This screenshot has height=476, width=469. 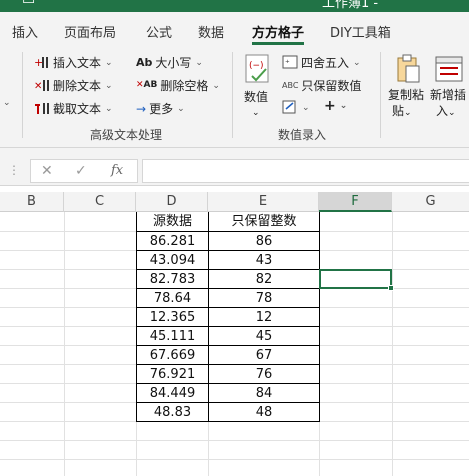 I want to click on new-insert-label-line1: 新增插, so click(x=448, y=95).